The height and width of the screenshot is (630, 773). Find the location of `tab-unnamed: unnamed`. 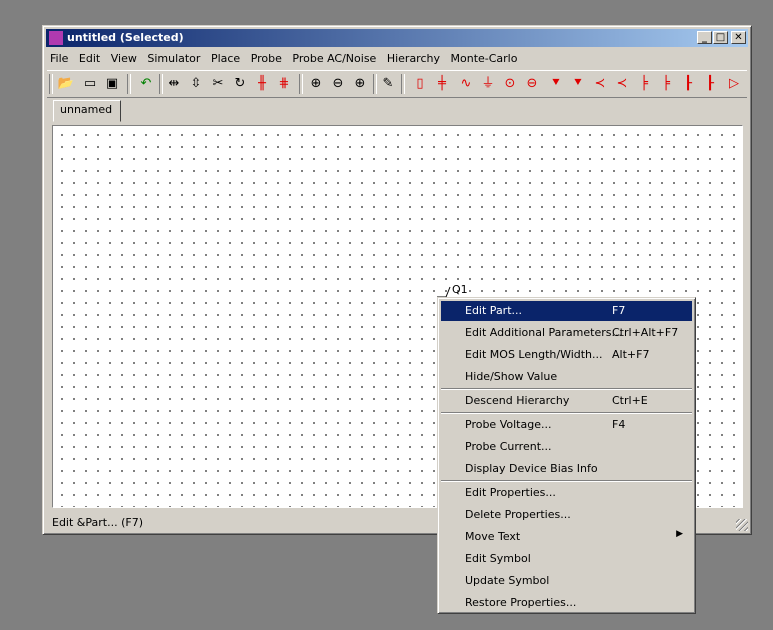

tab-unnamed: unnamed is located at coordinates (87, 111).